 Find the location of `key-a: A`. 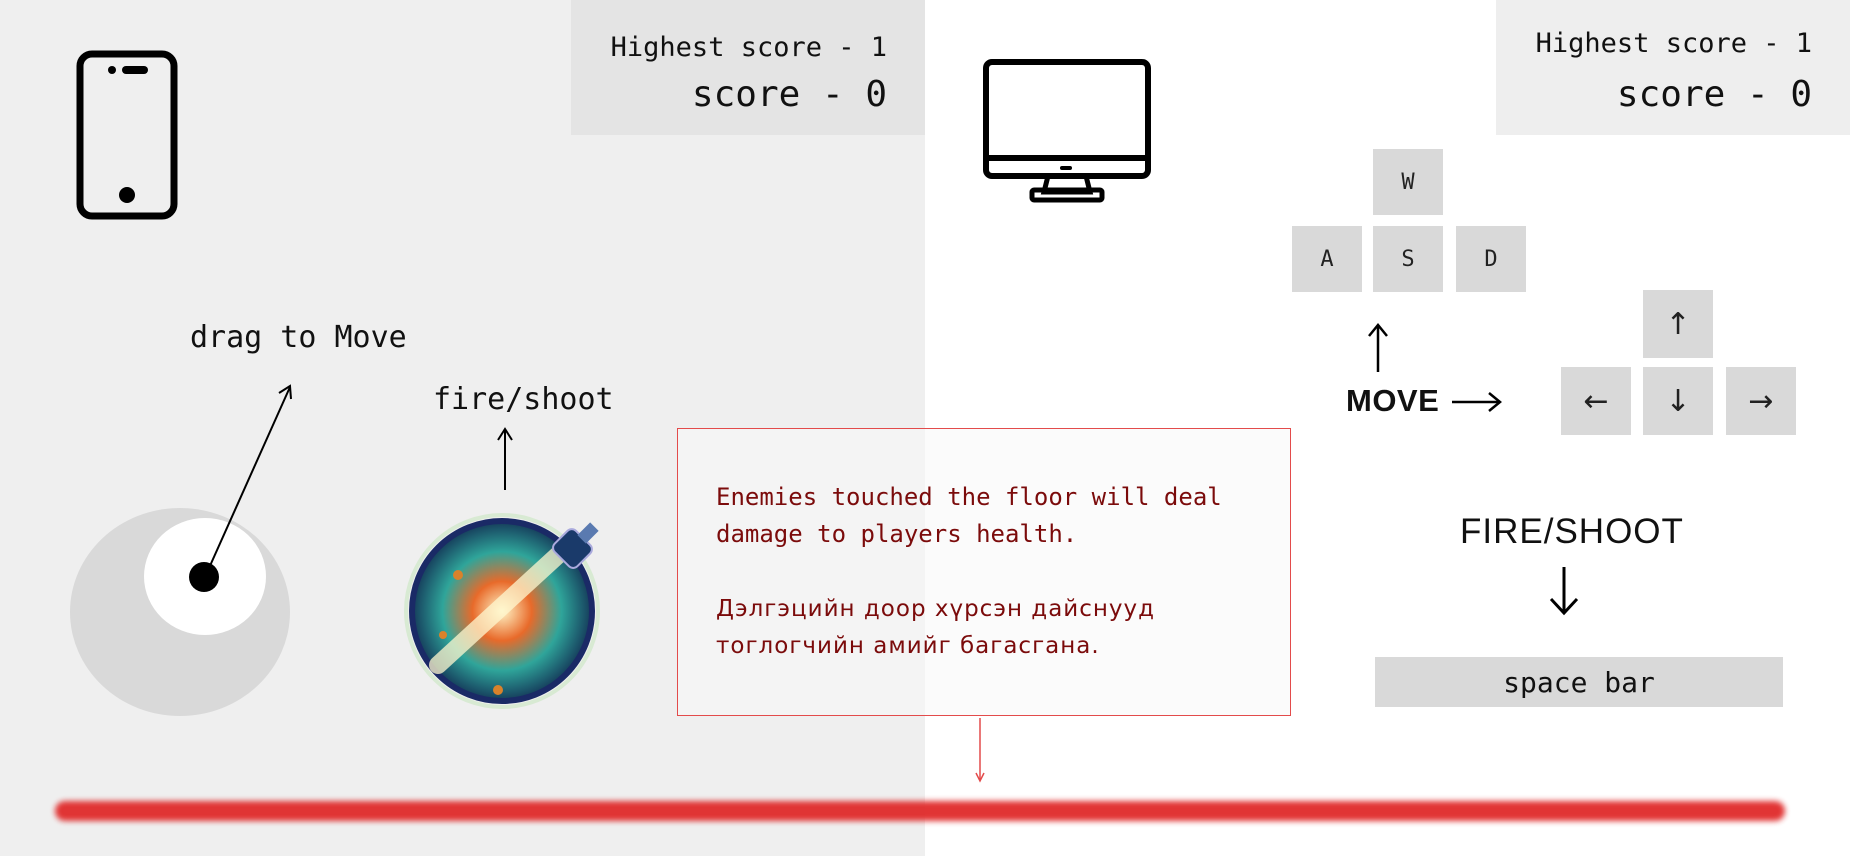

key-a: A is located at coordinates (1327, 259).